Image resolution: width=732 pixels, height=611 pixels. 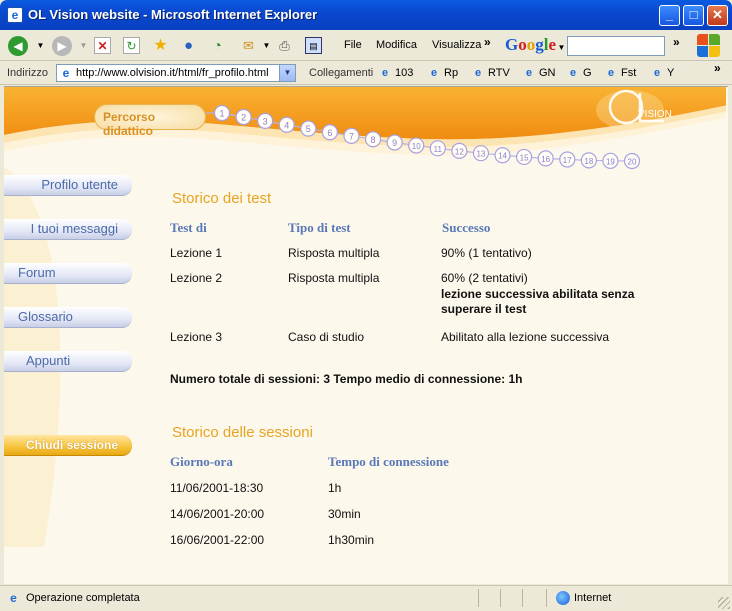 I want to click on test-result: Abilitato alla lezione successiva, so click(x=525, y=337).